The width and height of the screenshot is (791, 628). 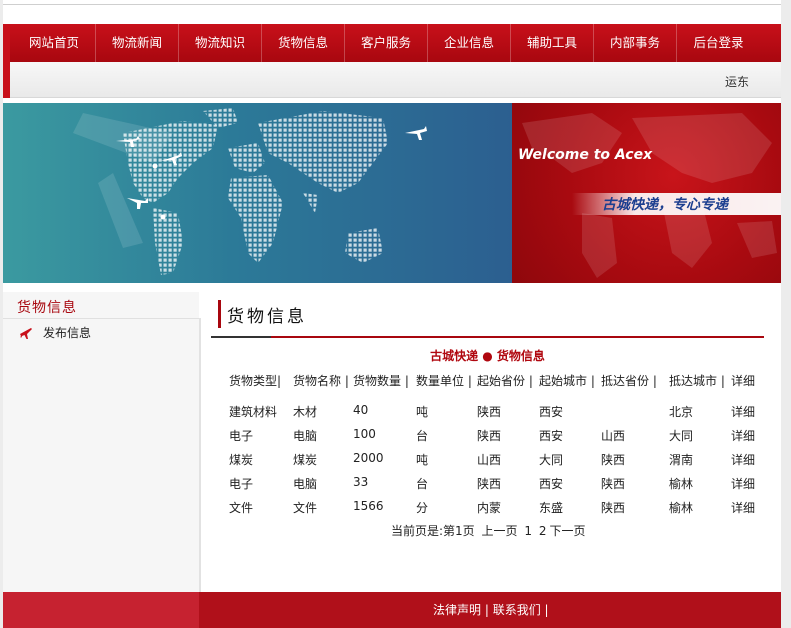 What do you see at coordinates (255, 381) in the screenshot?
I see `header-cargo-type: 货物类型|` at bounding box center [255, 381].